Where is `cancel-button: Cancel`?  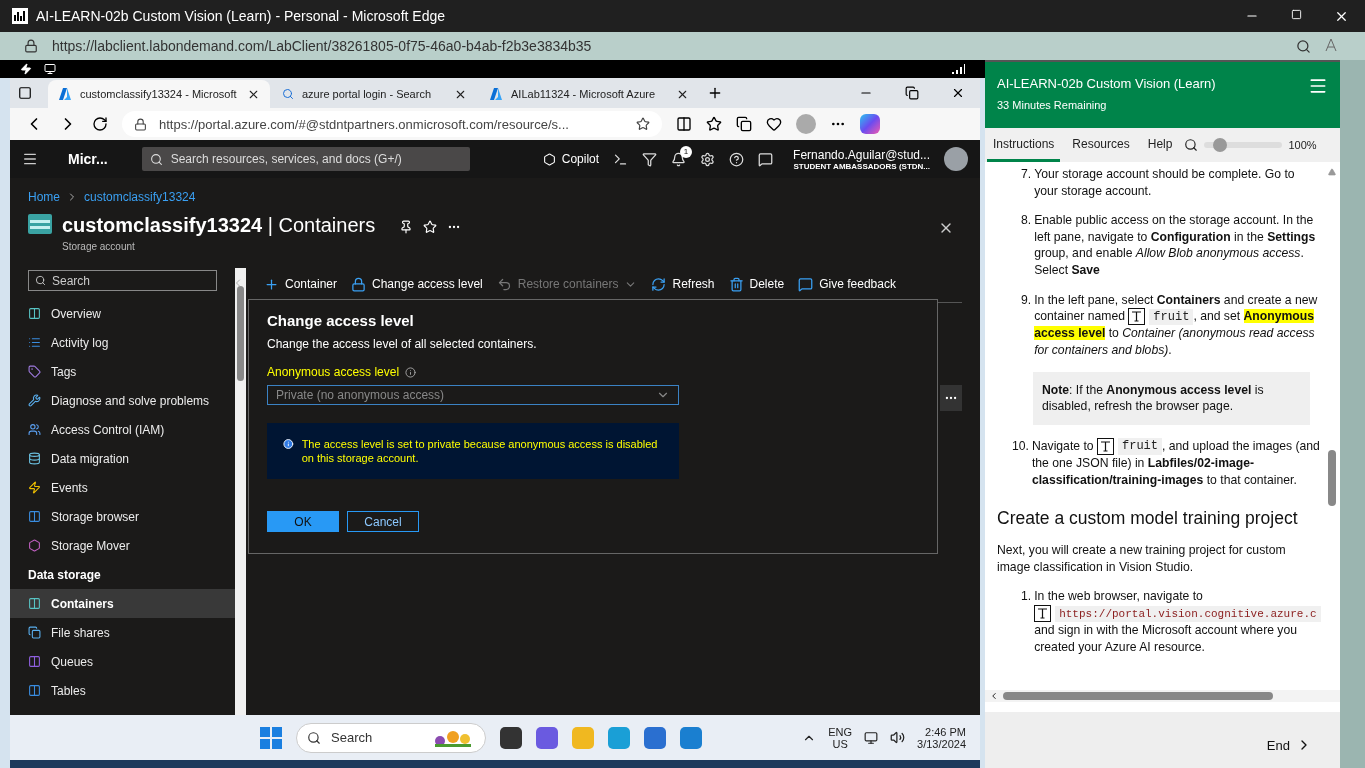
cancel-button: Cancel is located at coordinates (383, 521).